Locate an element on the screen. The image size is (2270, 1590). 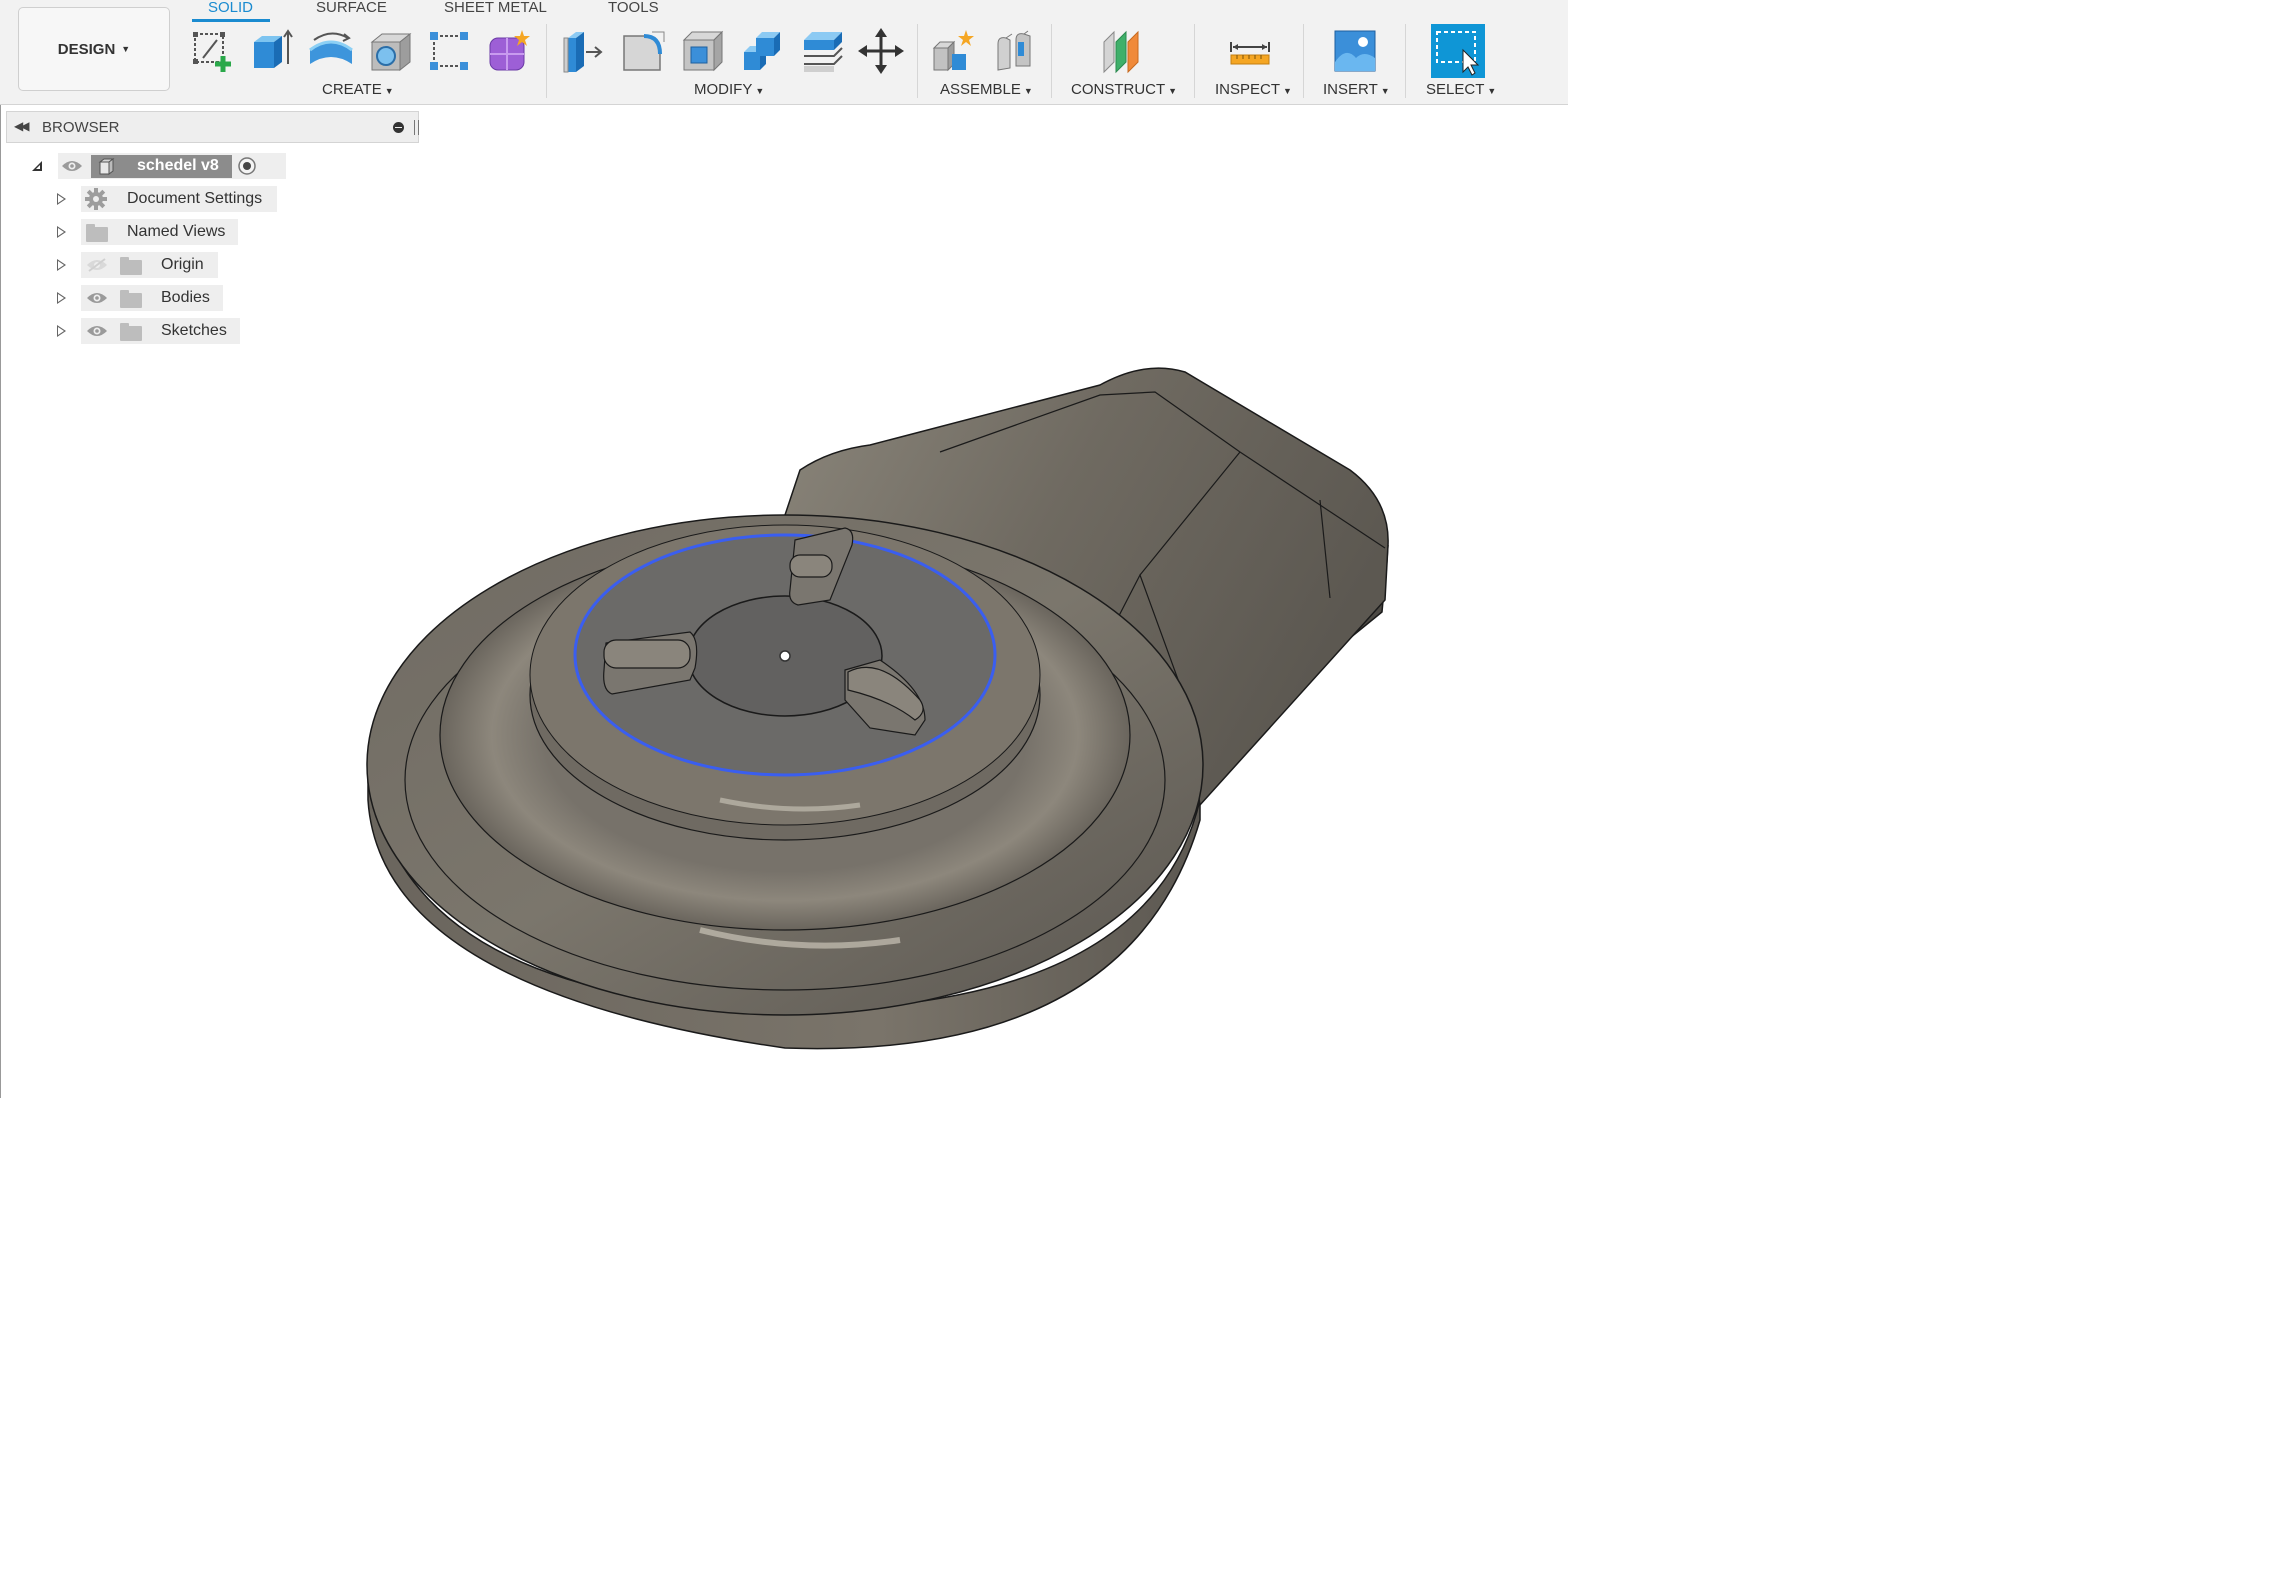
assemble-menu-label: ASSEMBLE is located at coordinates (980, 89).